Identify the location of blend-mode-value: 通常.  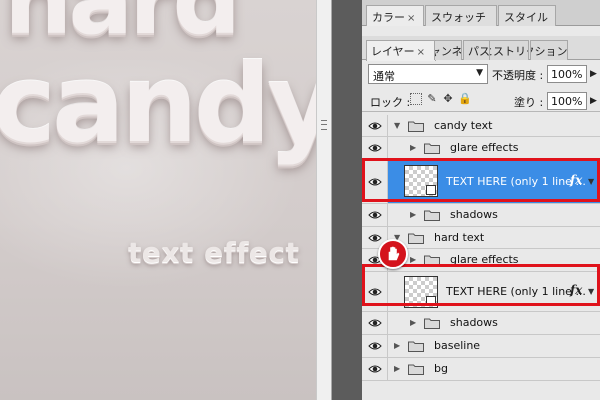
(384, 76).